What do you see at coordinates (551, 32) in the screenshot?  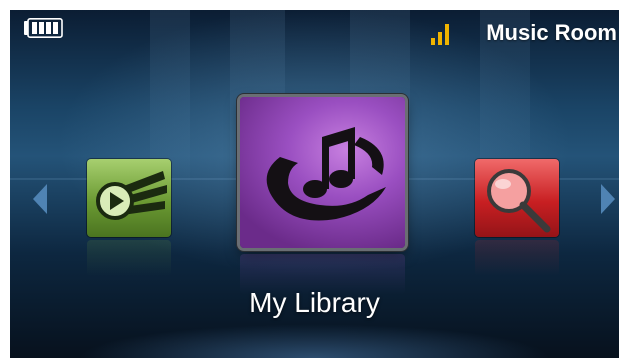 I see `room-name: Music Room` at bounding box center [551, 32].